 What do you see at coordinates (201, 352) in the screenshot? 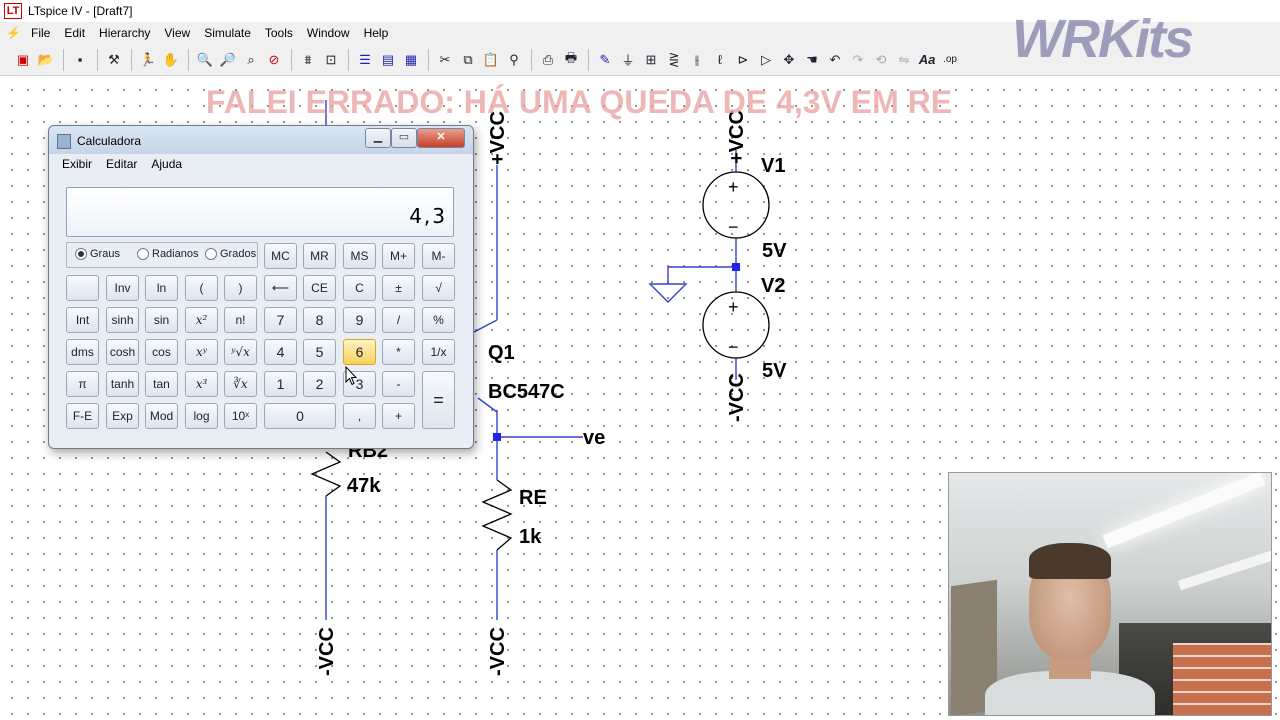
I see `key-power: xʸ` at bounding box center [201, 352].